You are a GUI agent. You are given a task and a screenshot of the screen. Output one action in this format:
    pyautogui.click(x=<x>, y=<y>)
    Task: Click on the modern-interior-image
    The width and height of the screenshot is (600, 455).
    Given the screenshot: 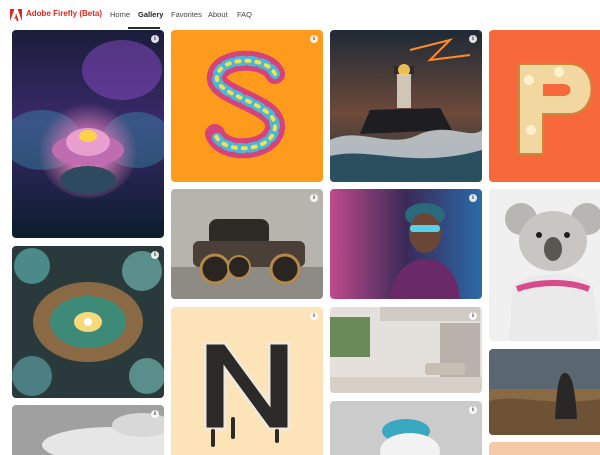 What is the action you would take?
    pyautogui.click(x=406, y=350)
    